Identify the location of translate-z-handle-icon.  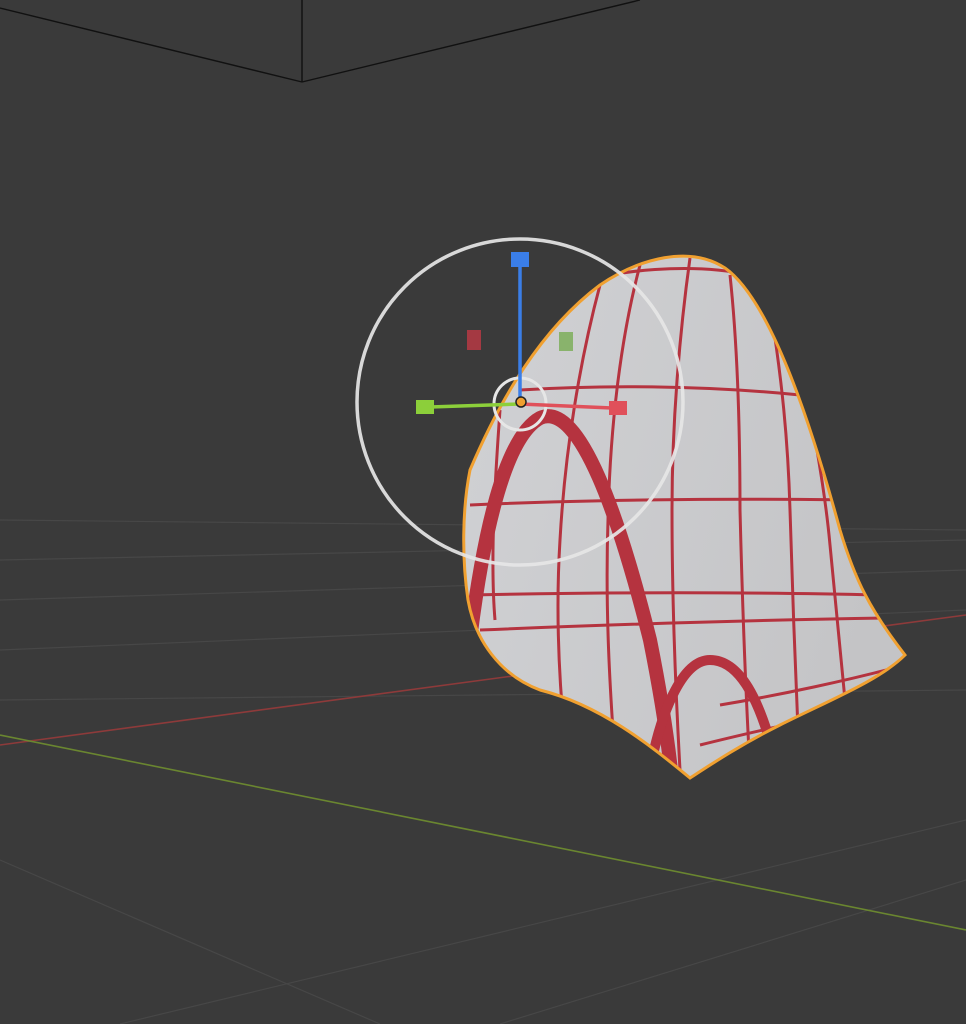
(520, 259).